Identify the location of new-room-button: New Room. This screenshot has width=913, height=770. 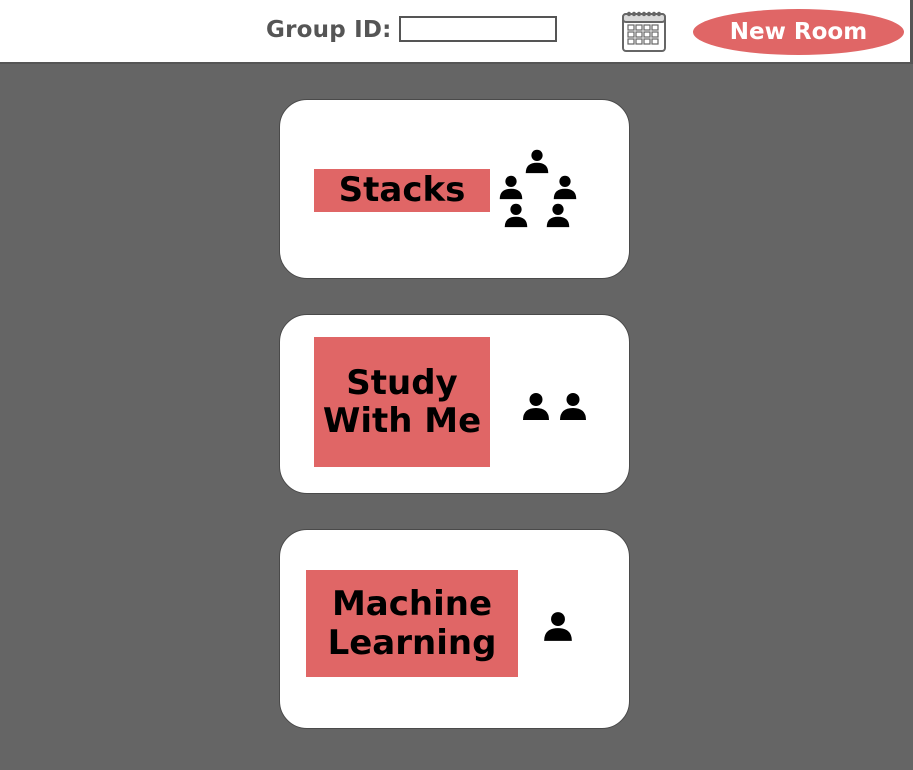
(798, 32).